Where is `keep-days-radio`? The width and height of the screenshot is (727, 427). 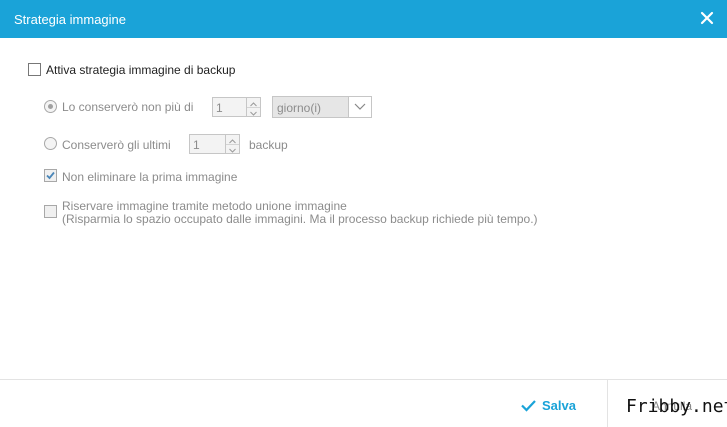
keep-days-radio is located at coordinates (50, 106).